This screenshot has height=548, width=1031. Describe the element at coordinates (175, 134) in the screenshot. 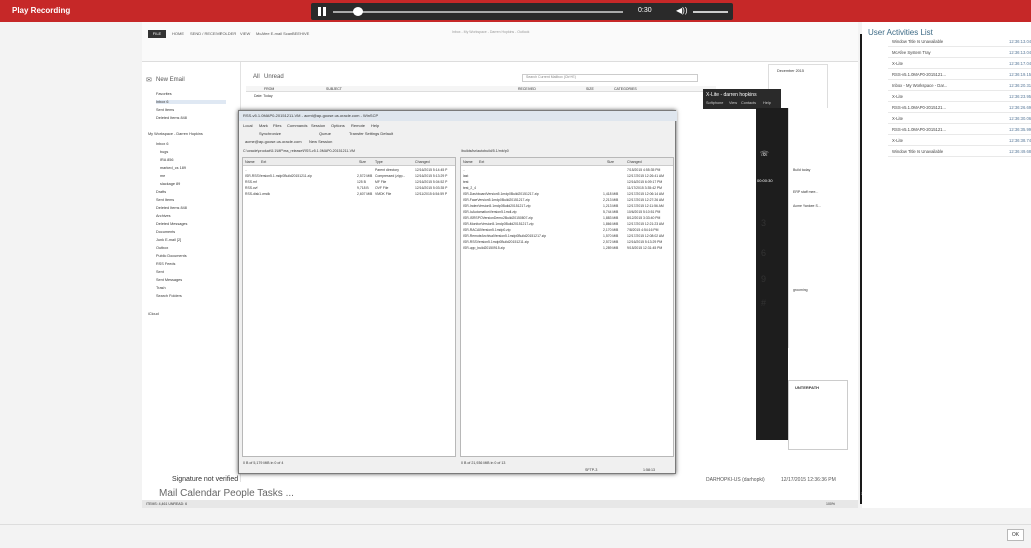

I see `folder-item: My Workspace - Darren Hopkins` at that location.